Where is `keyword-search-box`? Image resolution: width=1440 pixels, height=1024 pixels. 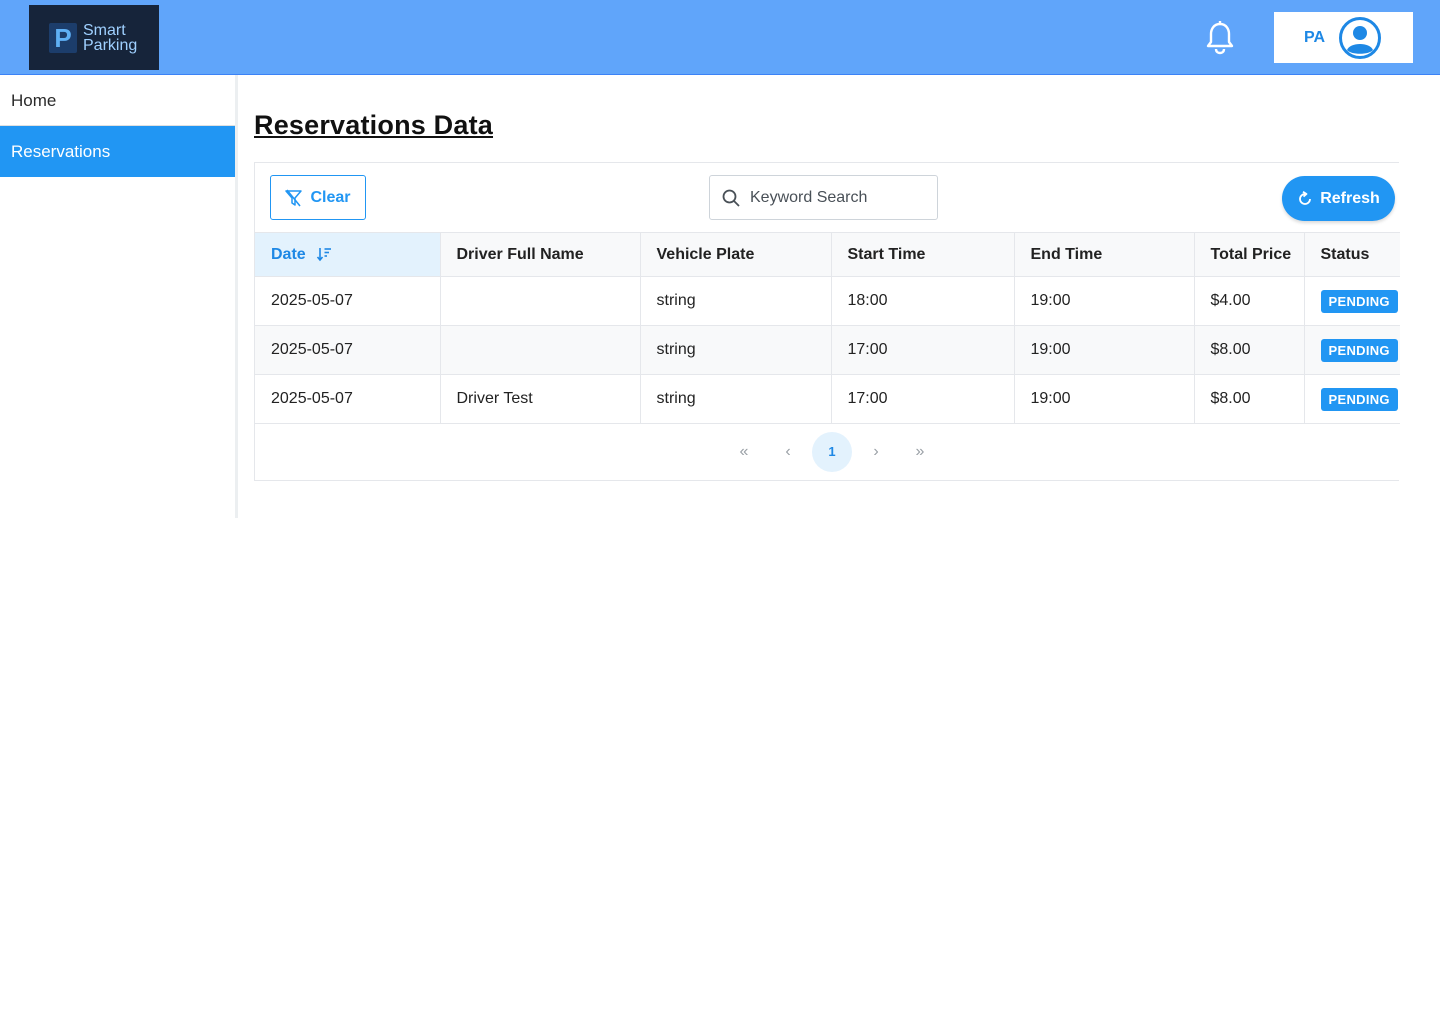
keyword-search-box is located at coordinates (823, 197).